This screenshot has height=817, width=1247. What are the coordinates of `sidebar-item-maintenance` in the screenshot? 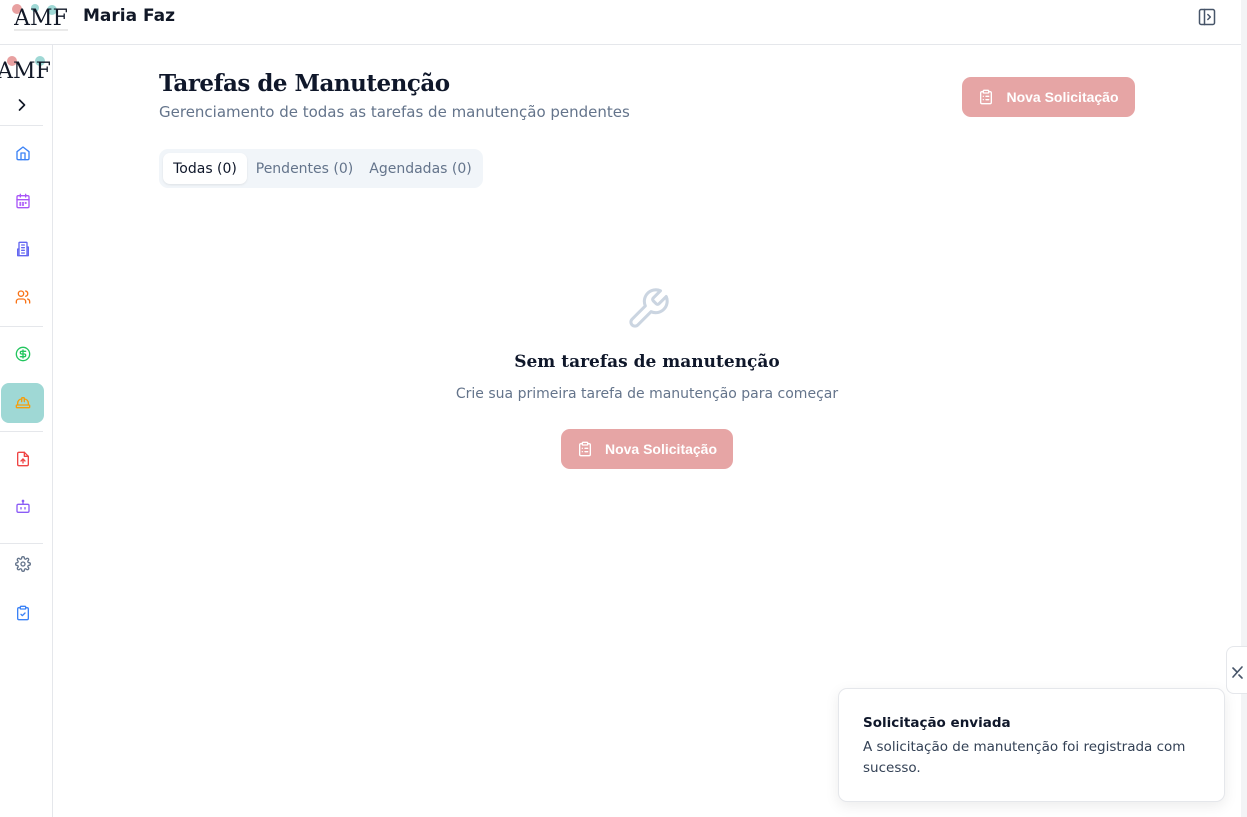 It's located at (22, 403).